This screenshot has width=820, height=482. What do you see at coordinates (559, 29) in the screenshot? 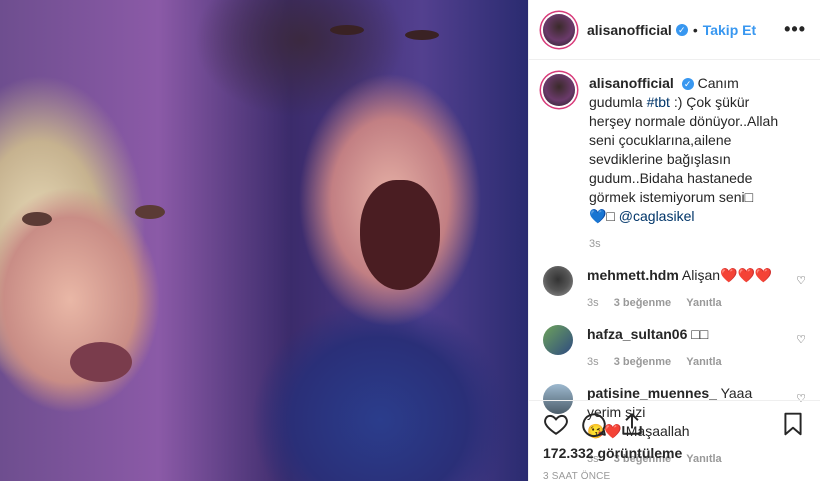
I see `author-avatar` at bounding box center [559, 29].